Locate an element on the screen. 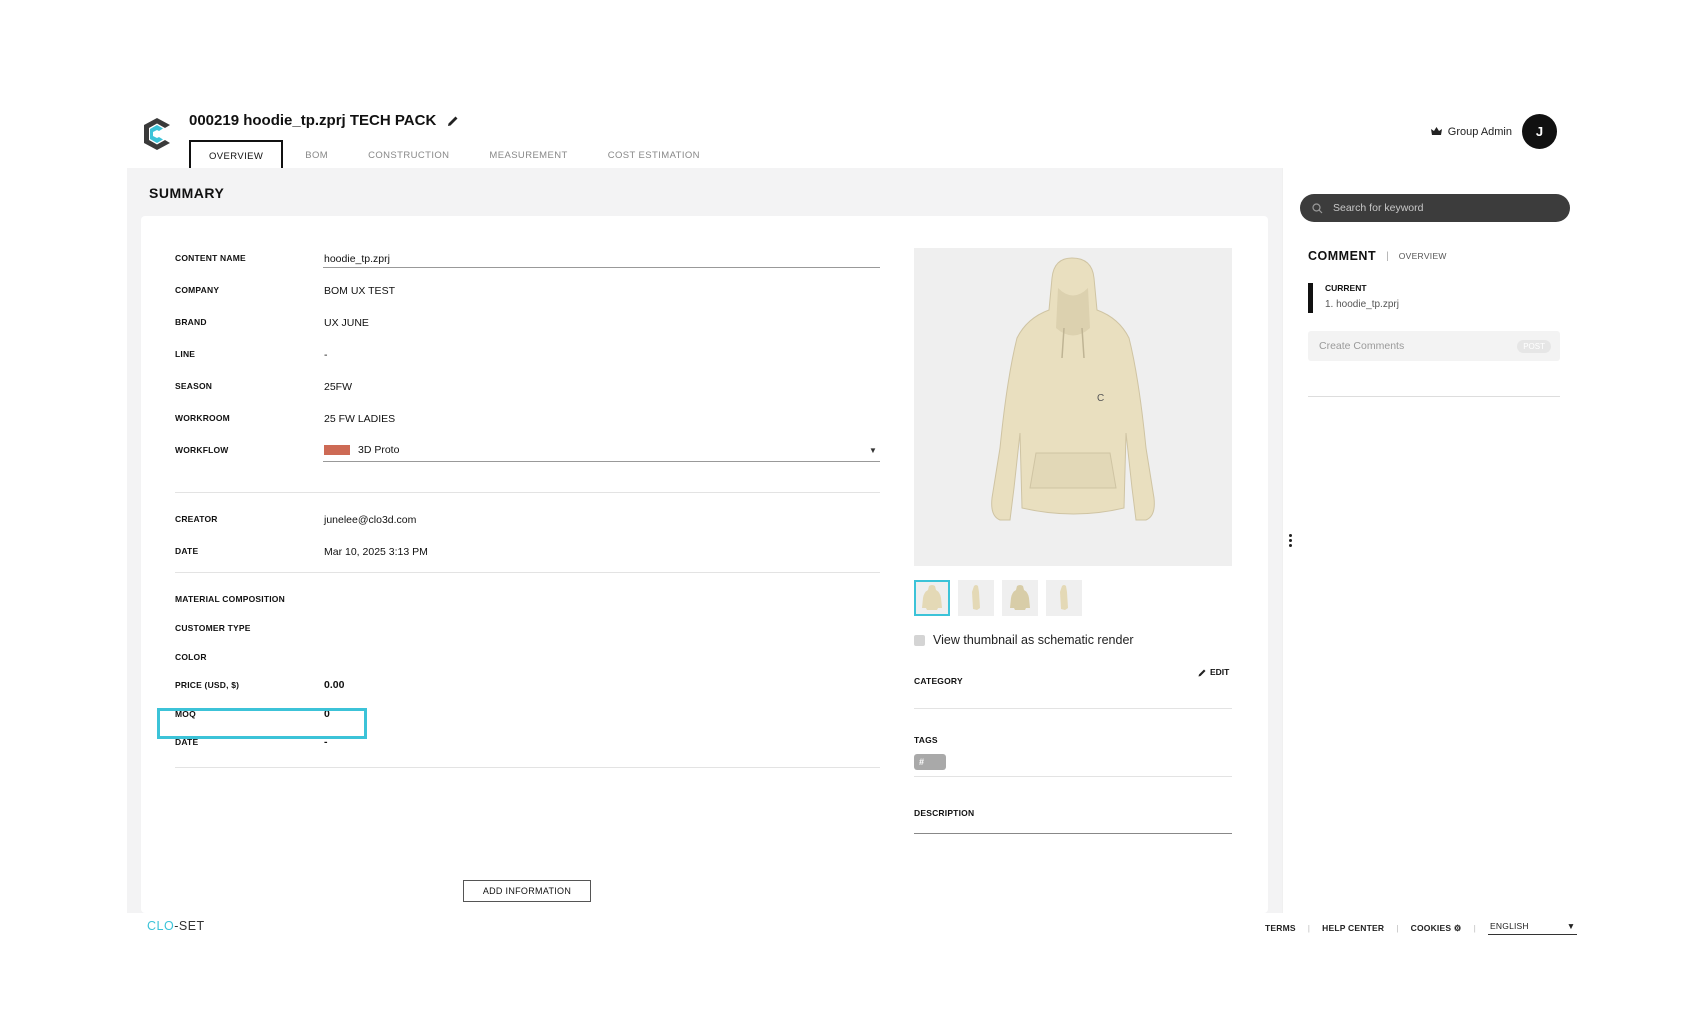 This screenshot has width=1702, height=1023. color-label: COLOR is located at coordinates (191, 657).